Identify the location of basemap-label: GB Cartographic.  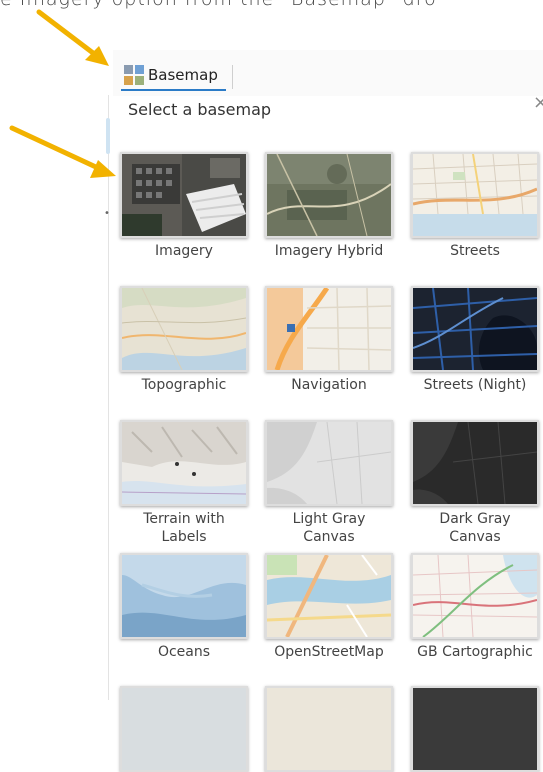
(475, 652).